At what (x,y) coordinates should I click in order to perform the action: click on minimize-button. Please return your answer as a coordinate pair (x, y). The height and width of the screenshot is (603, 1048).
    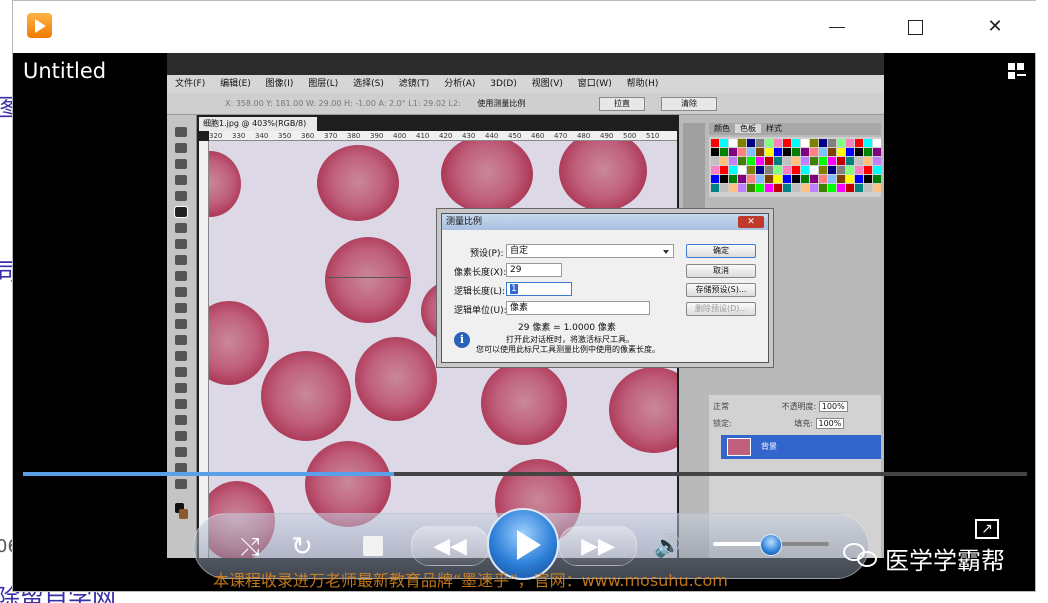
    Looking at the image, I should click on (837, 27).